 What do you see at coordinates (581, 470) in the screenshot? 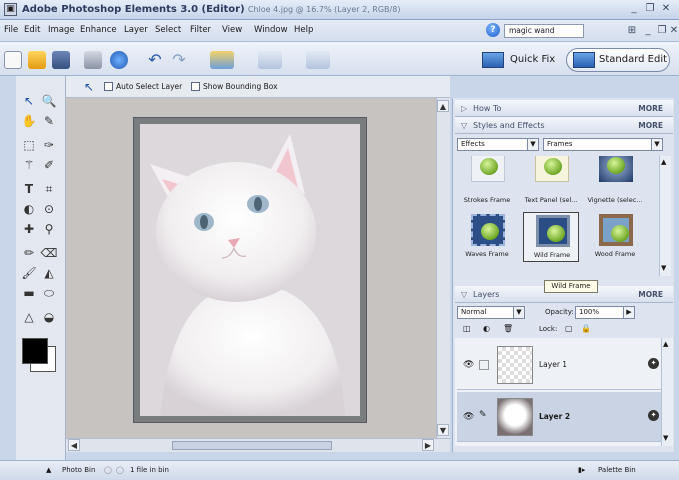
I see `palette-bin-arrow-icon: ▮▸` at bounding box center [581, 470].